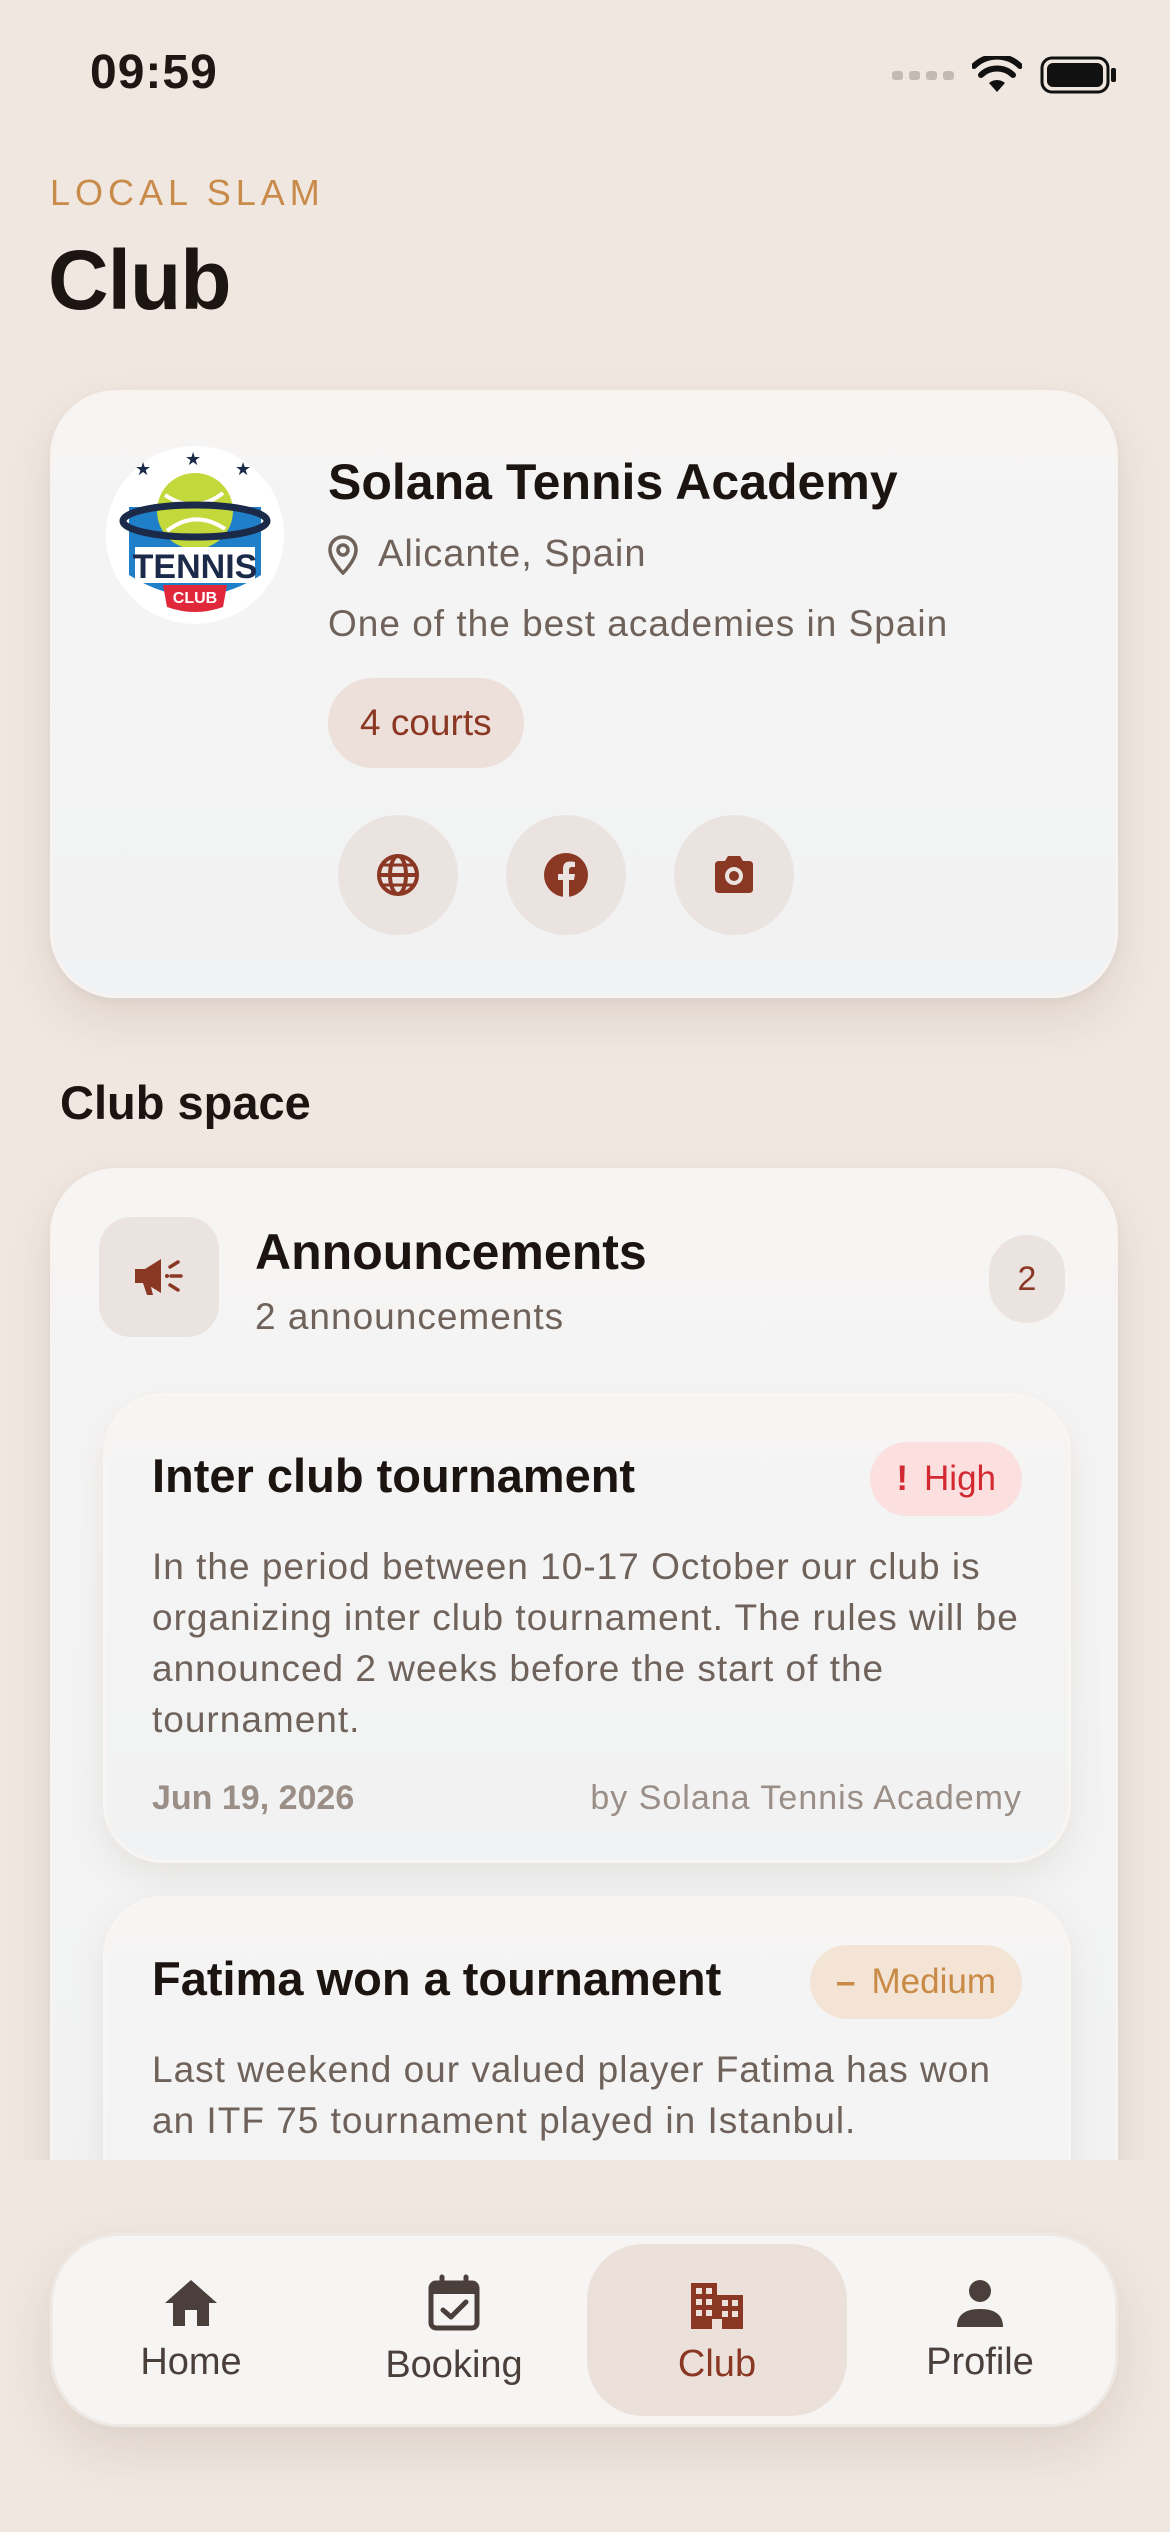  What do you see at coordinates (187, 192) in the screenshot?
I see `page-kicker: LOCAL SLAM` at bounding box center [187, 192].